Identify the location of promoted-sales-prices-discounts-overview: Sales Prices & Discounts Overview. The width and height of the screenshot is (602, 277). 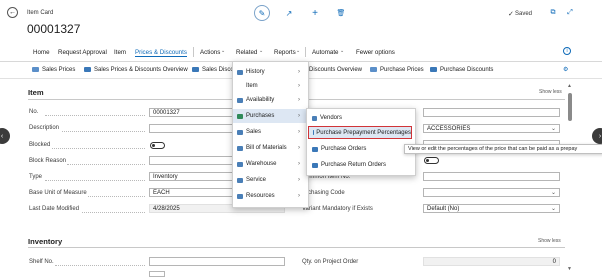
(136, 70).